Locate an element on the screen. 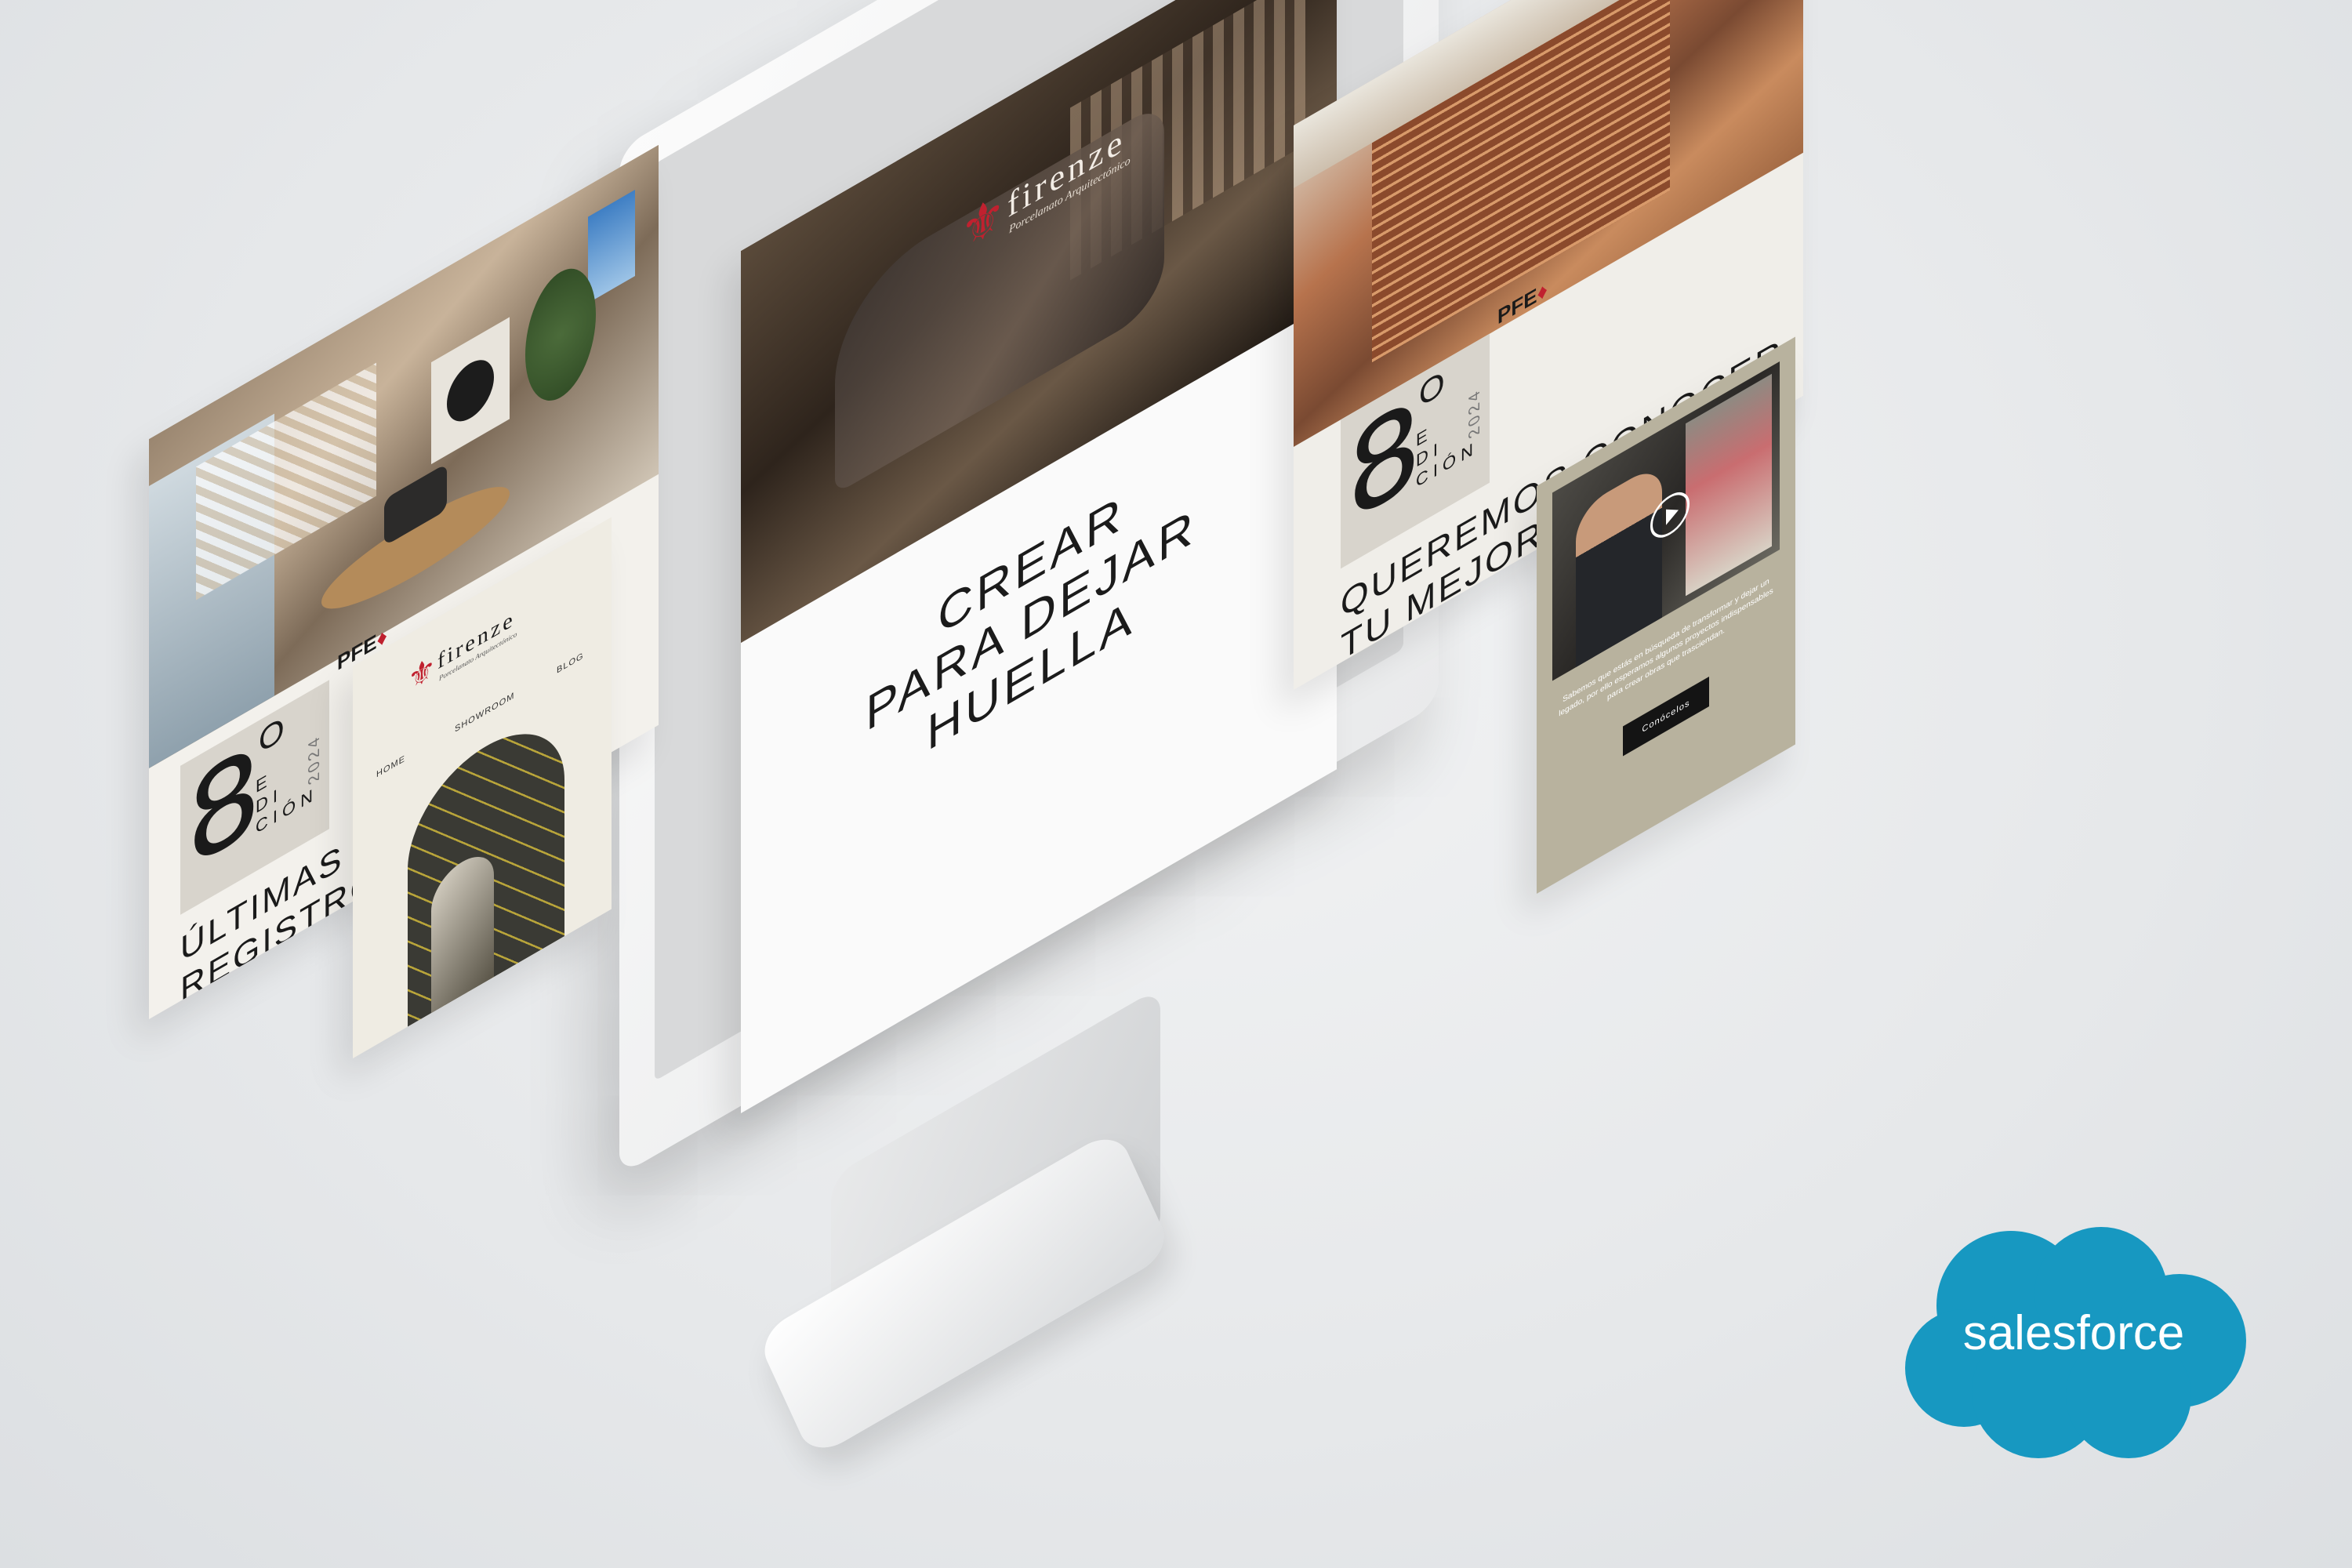 The height and width of the screenshot is (1568, 2352). video-background is located at coordinates (1729, 485).